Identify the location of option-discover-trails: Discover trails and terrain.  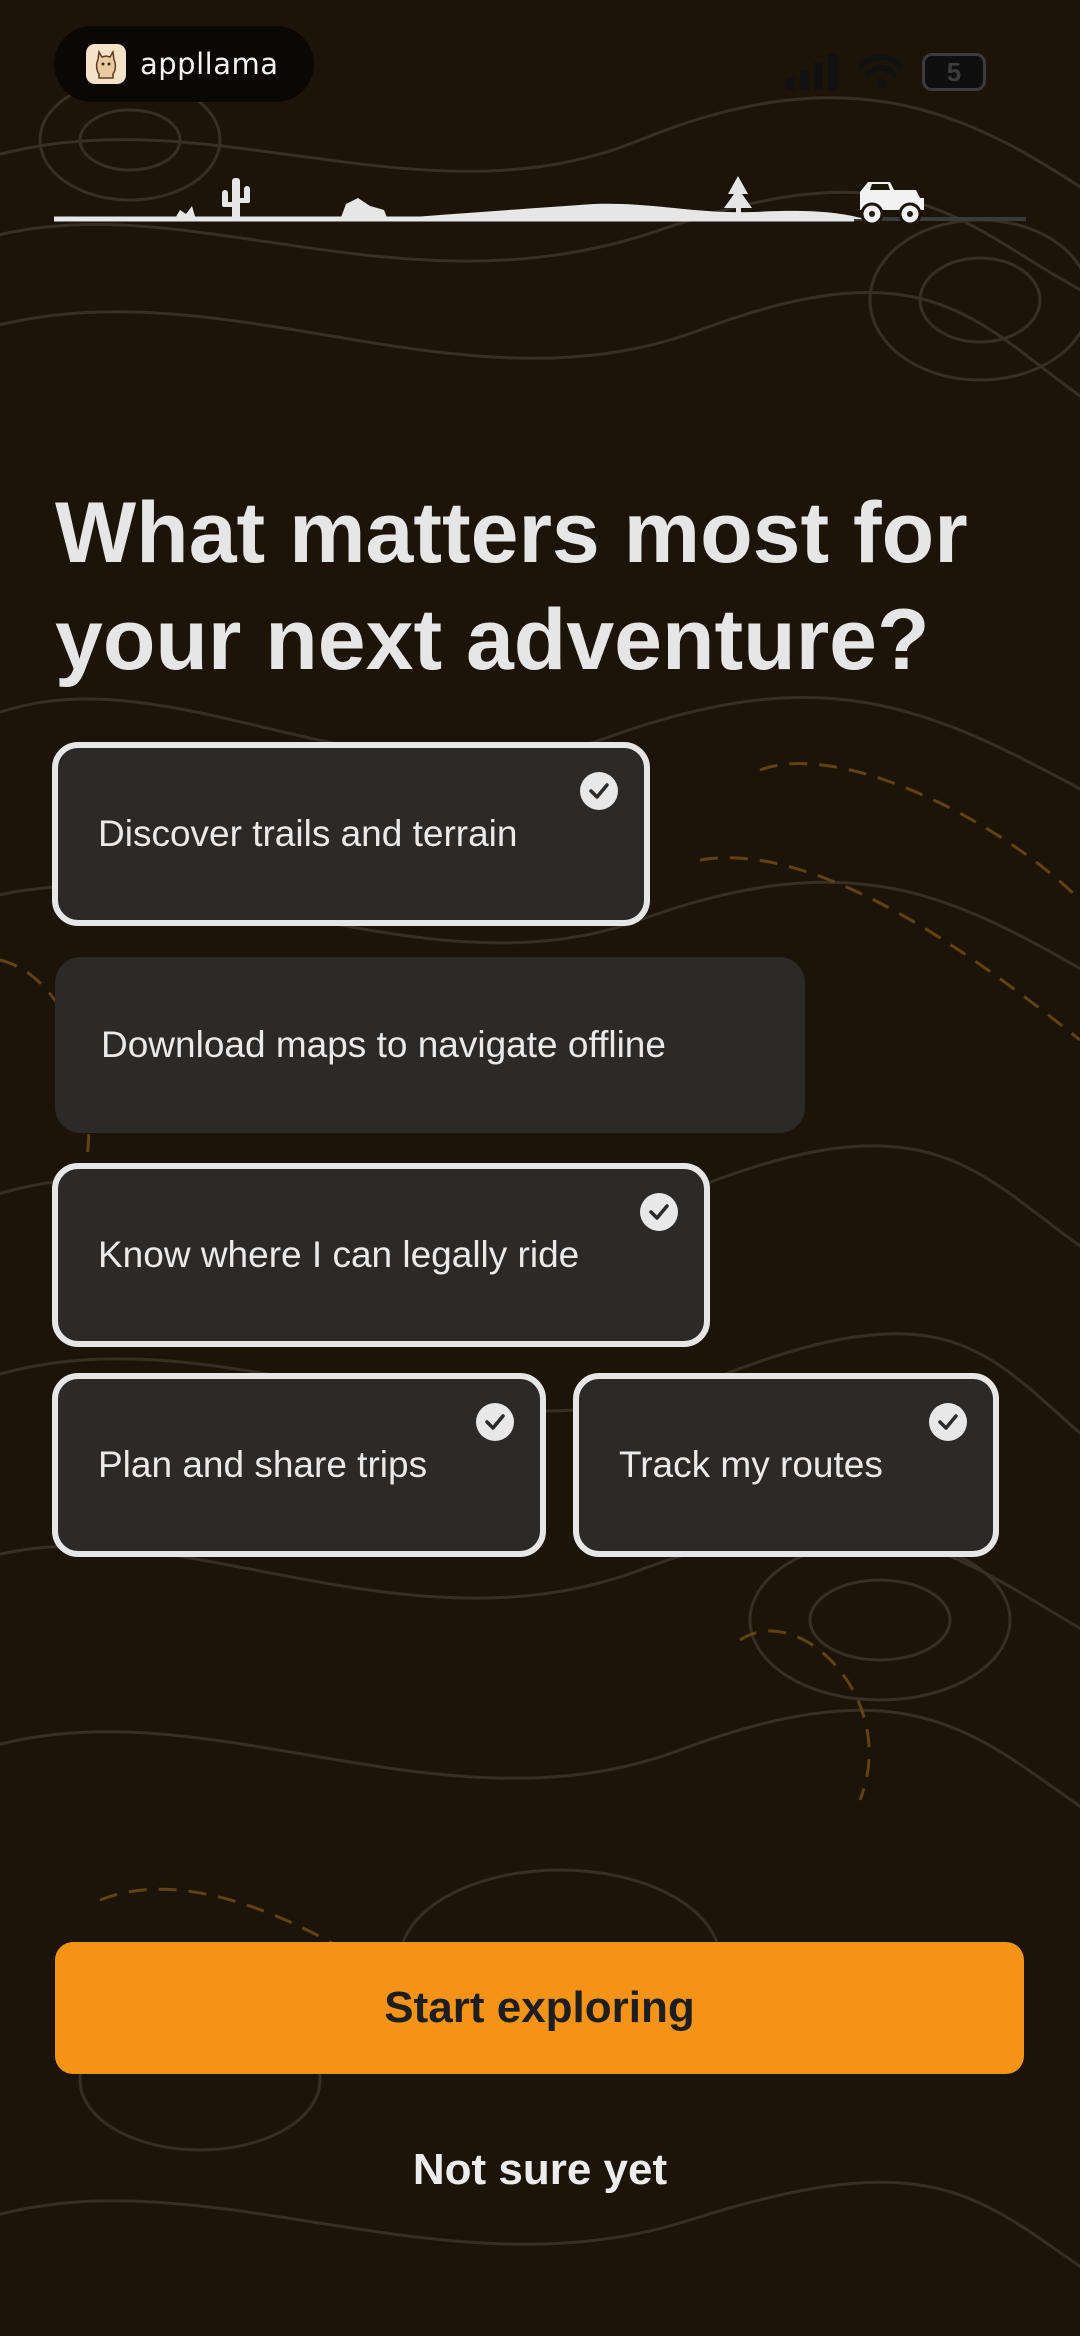
(351, 834).